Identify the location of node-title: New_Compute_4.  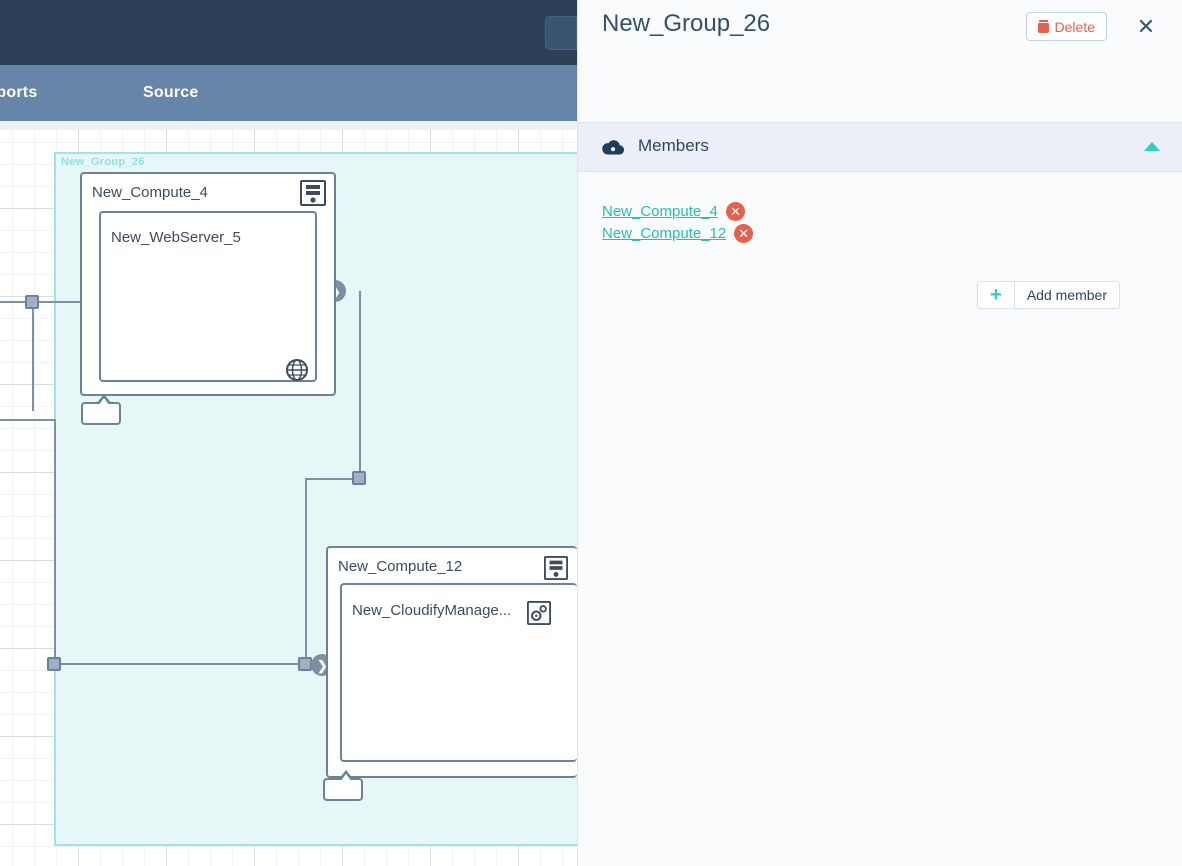
(150, 192).